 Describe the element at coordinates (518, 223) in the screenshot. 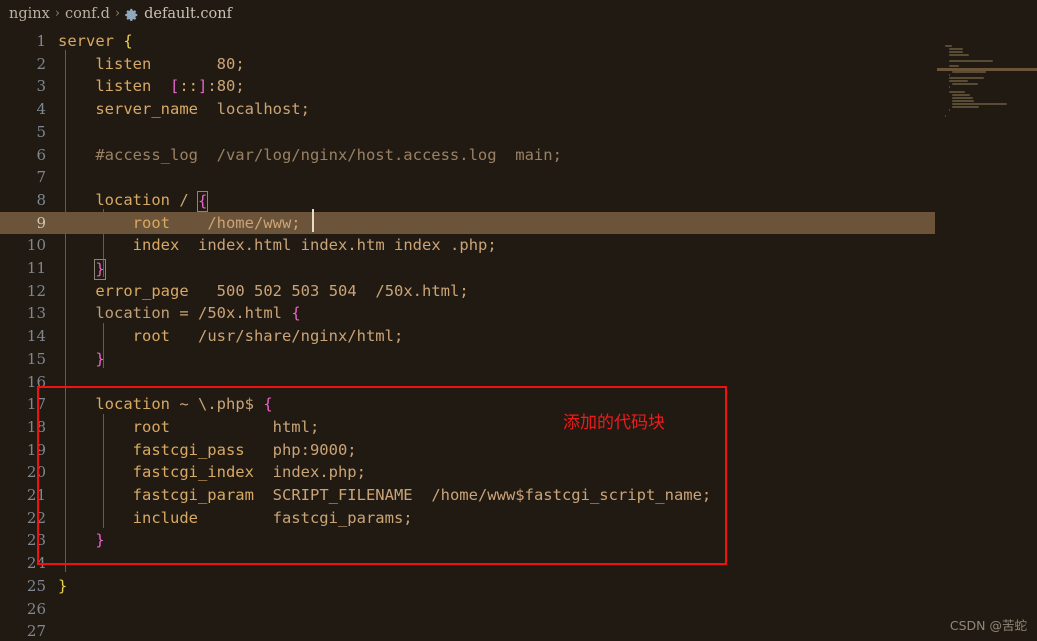

I see `code-line: 9 root /home/www;` at that location.